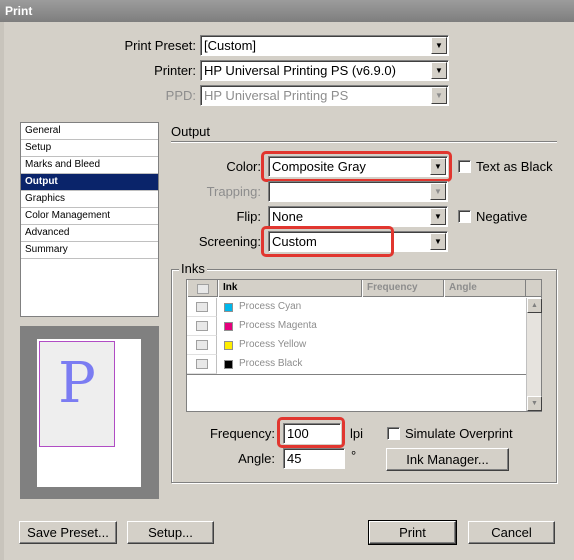 The width and height of the screenshot is (574, 560). I want to click on printer-dropdown: HP Universal Printing PS (v6.9.0) ▼, so click(324, 70).